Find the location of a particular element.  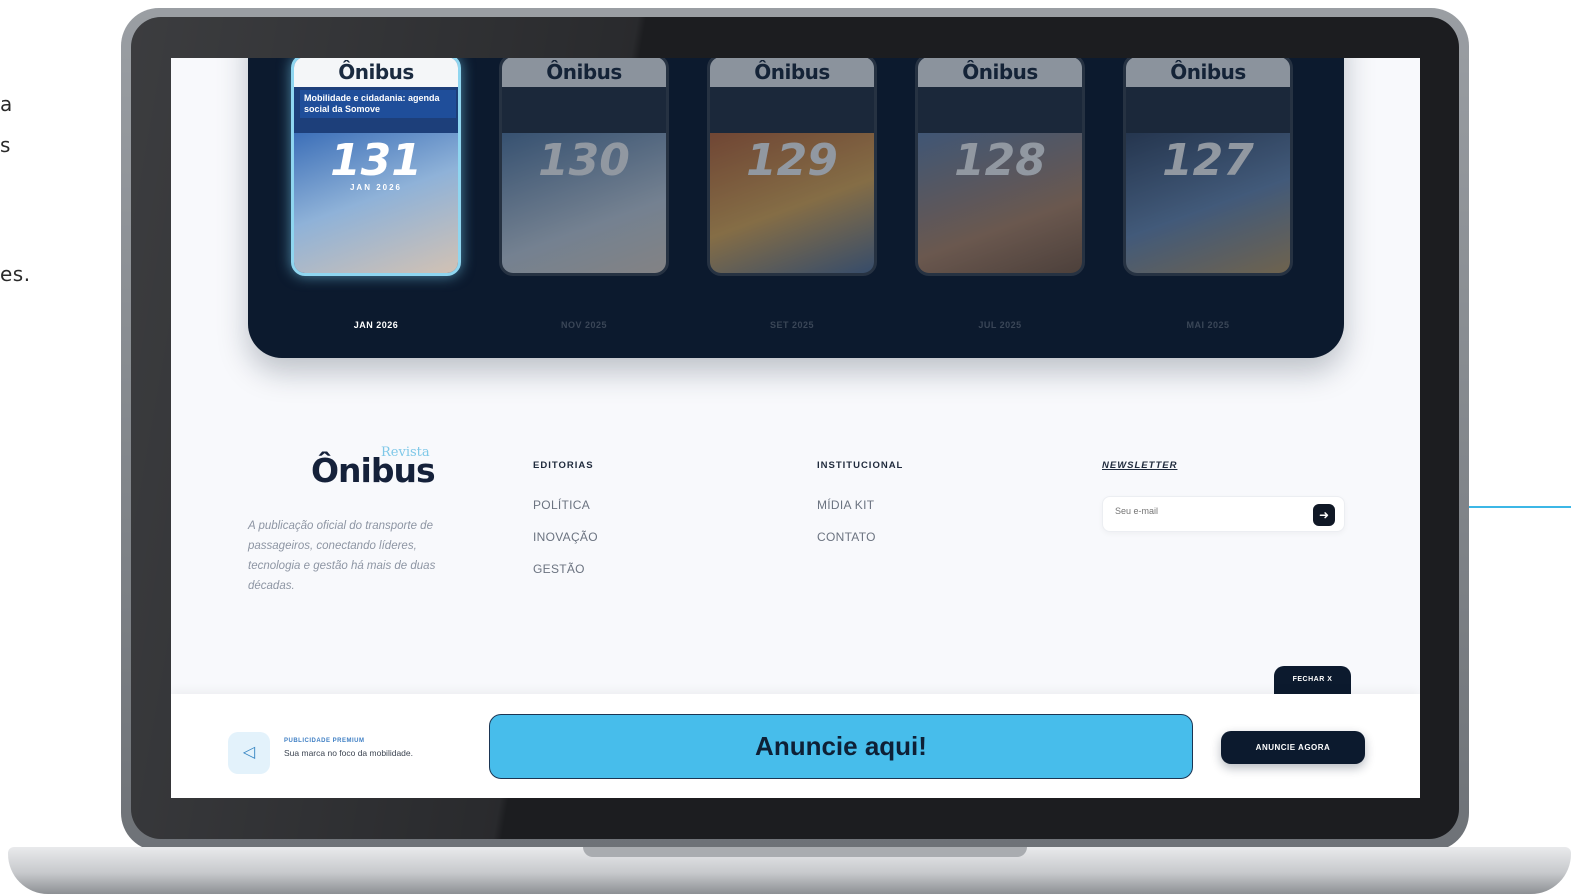

side-text-line-3: es. is located at coordinates (15, 274).